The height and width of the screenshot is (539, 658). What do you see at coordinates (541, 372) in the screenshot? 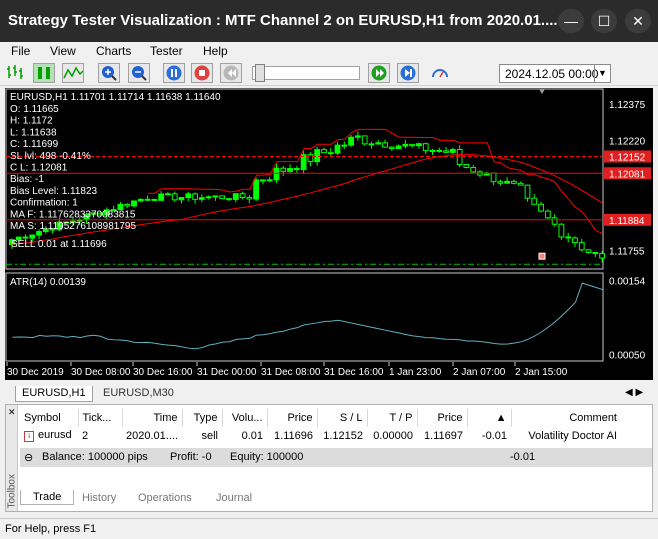
I see `time-tick-label: 2 Jan 15:00` at bounding box center [541, 372].